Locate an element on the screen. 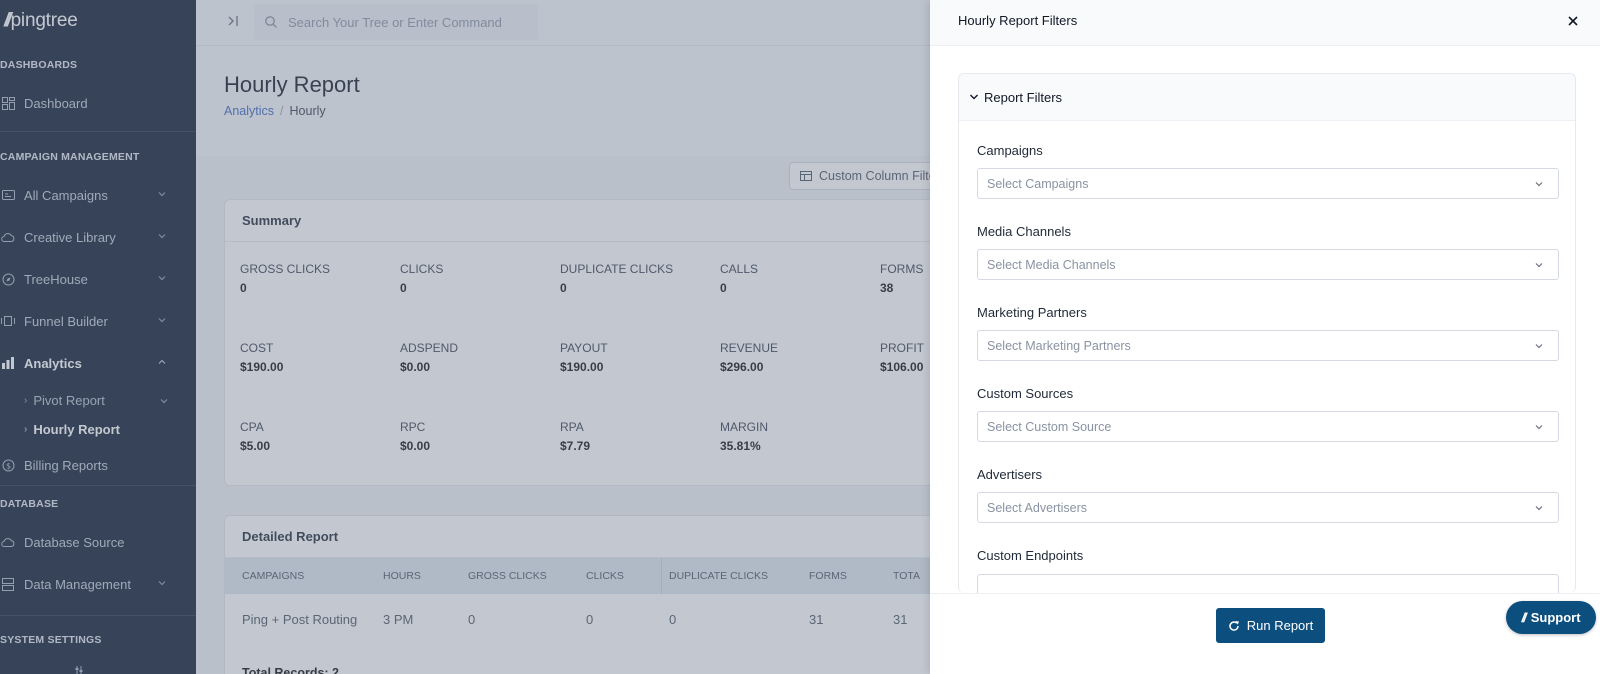  campaigns-select: Select Campaigns is located at coordinates (1268, 183).